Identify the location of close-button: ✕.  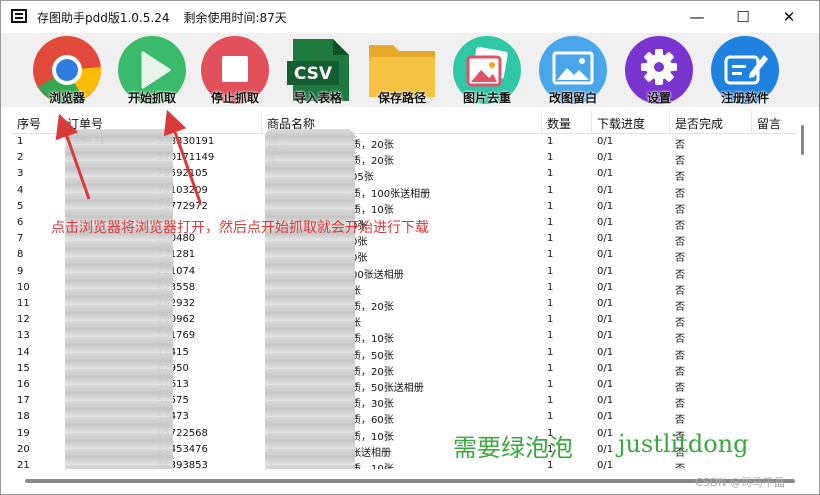
(789, 17).